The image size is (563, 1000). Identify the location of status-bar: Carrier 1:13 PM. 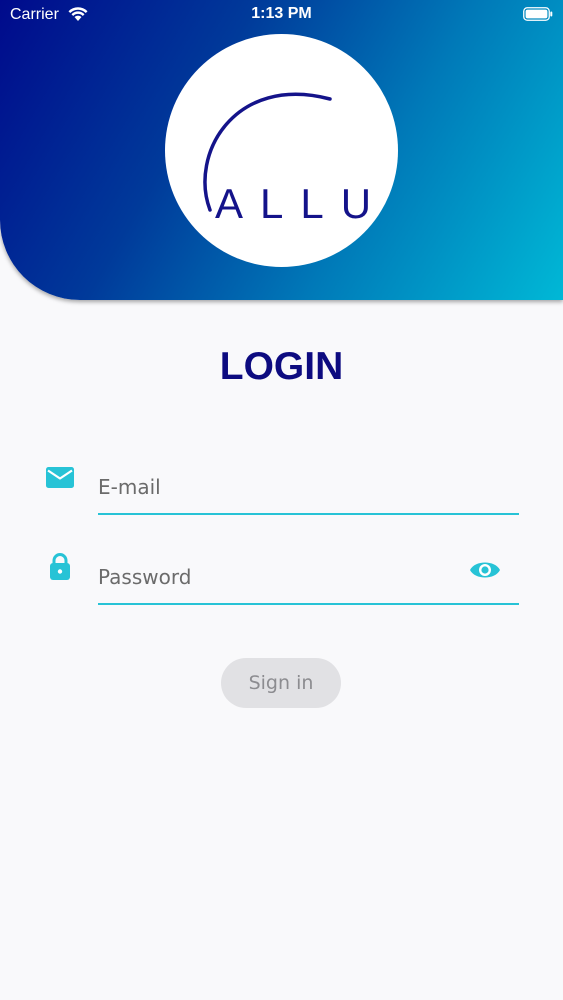
(281, 15).